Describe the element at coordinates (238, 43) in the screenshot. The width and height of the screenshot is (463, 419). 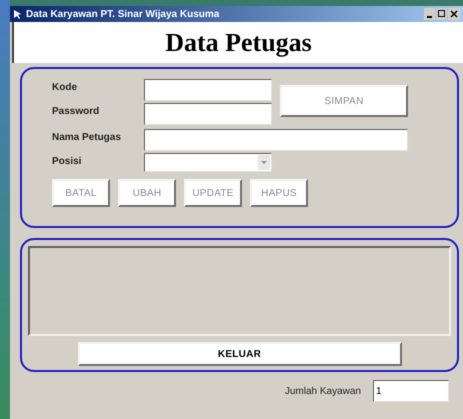
I see `page-heading: Data Petugas` at that location.